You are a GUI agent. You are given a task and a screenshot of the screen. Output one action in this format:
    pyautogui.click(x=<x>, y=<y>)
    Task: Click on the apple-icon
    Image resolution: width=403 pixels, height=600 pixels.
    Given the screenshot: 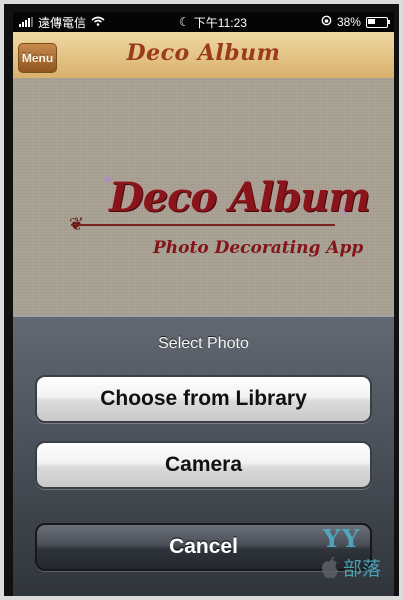 What is the action you would take?
    pyautogui.click(x=330, y=568)
    